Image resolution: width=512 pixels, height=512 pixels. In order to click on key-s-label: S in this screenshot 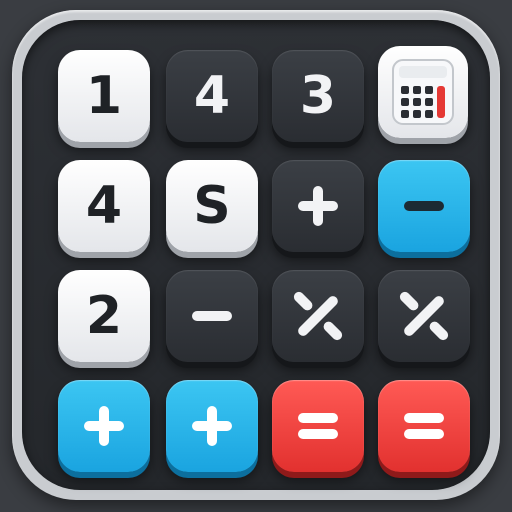, I will do `click(212, 206)`.